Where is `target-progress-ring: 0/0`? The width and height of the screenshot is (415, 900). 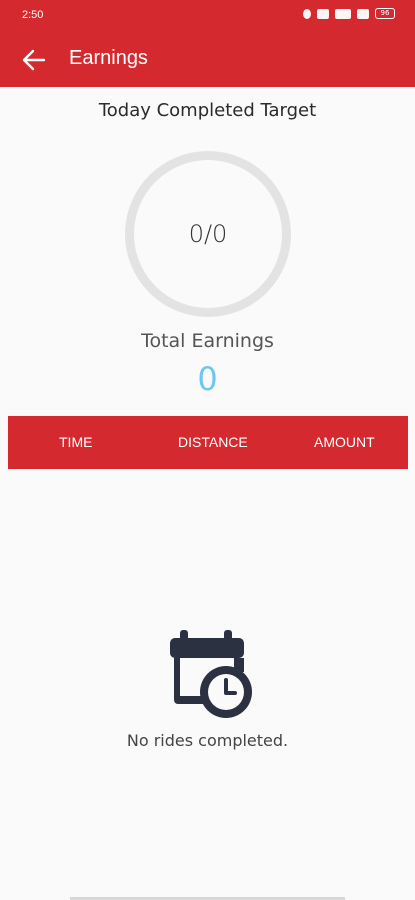
target-progress-ring: 0/0 is located at coordinates (208, 234).